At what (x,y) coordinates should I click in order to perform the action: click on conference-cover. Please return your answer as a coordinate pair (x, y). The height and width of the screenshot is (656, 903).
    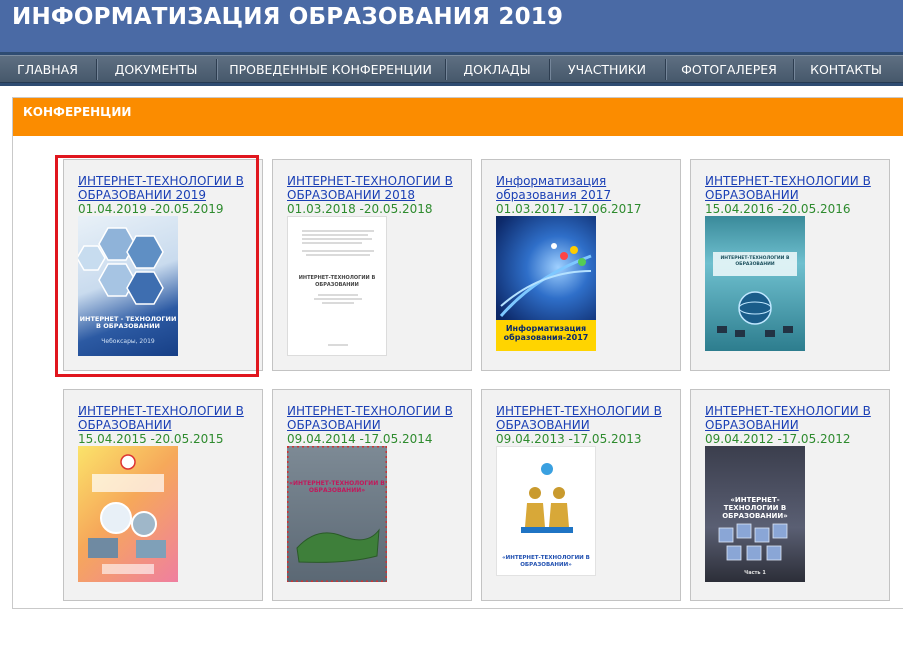
    Looking at the image, I should click on (128, 514).